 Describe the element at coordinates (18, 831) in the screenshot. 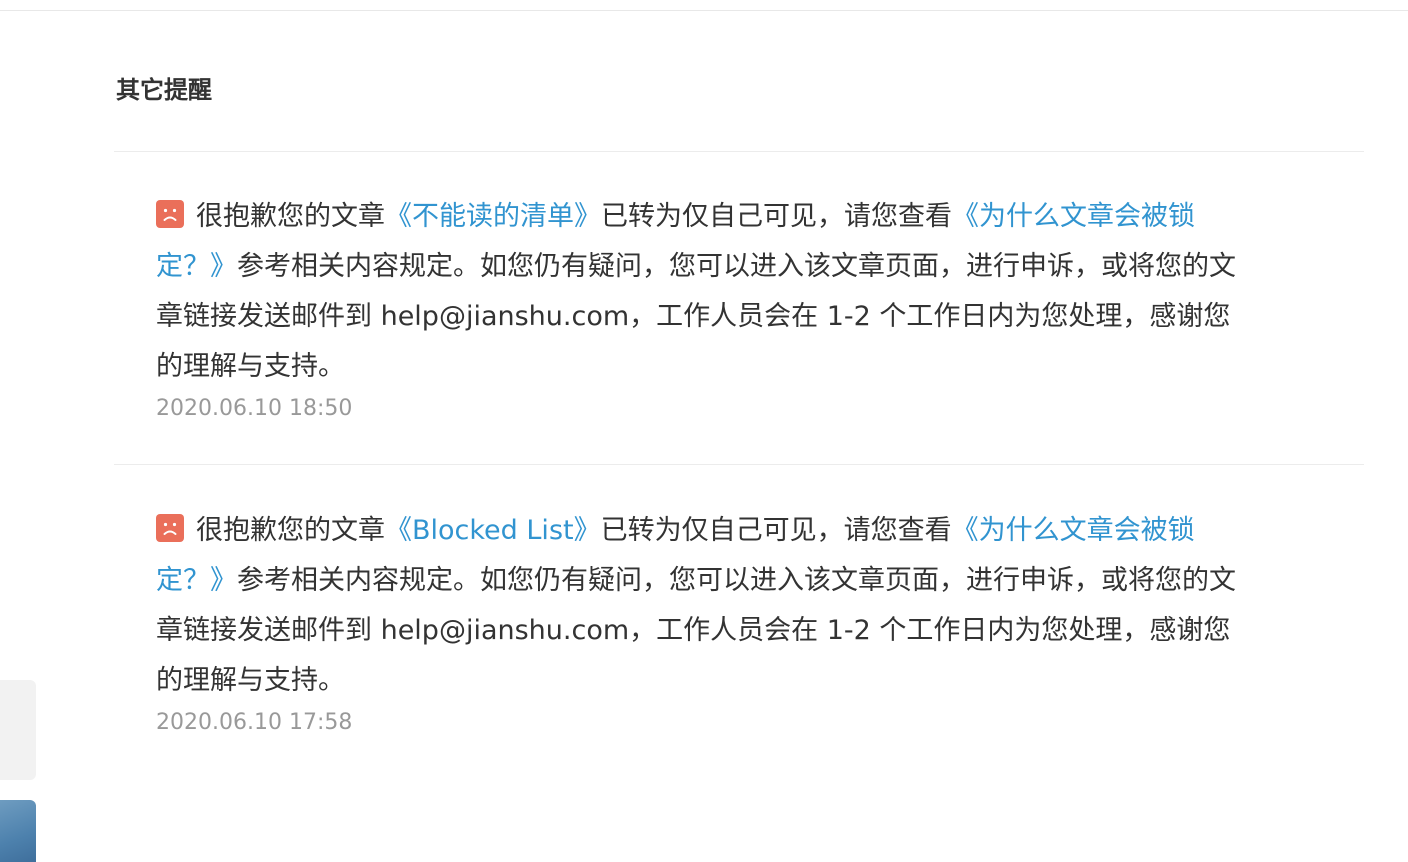

I see `side-thumbnail` at that location.